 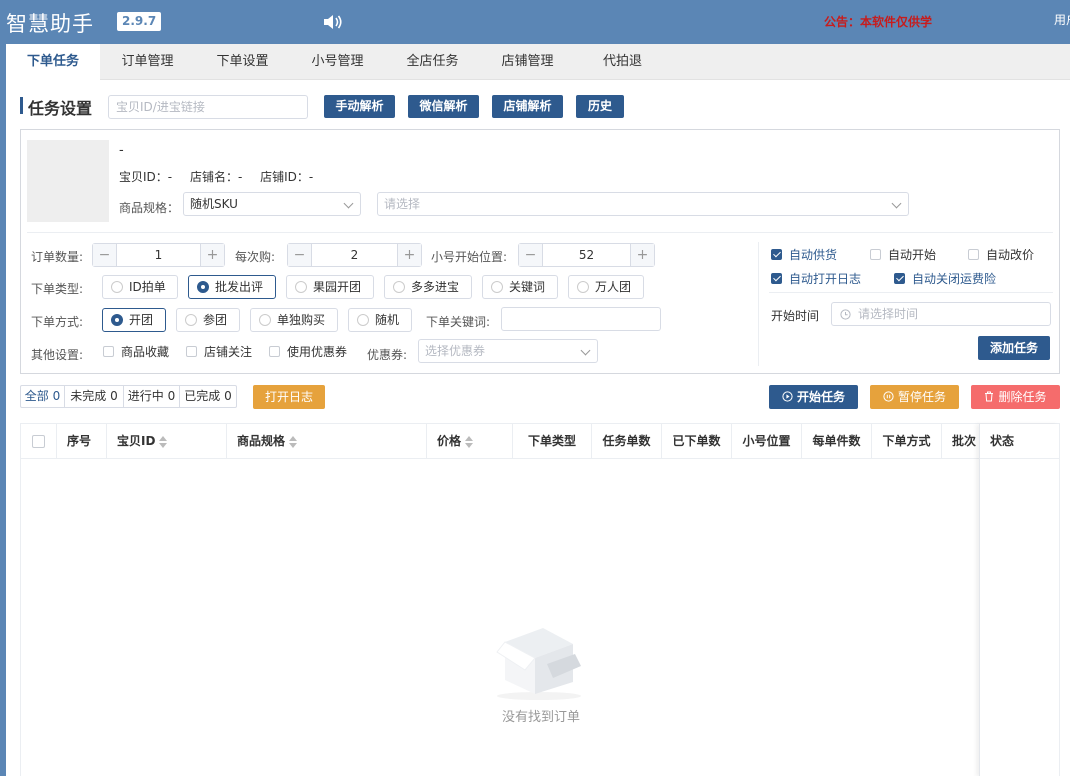 I want to click on filter-incomplete: 未完成 0, so click(x=94, y=396).